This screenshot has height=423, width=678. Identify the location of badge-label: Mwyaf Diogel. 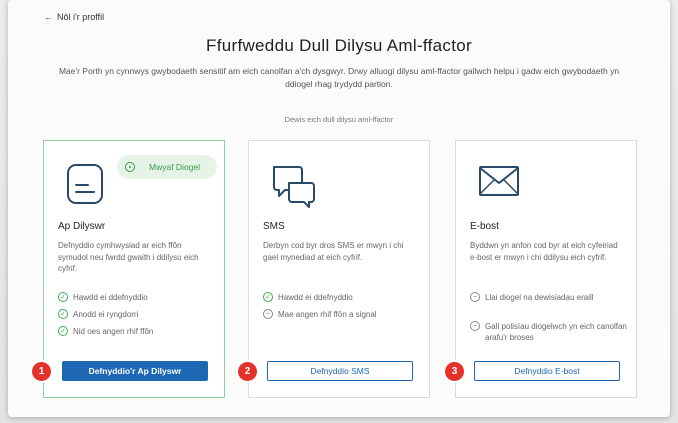
(175, 166).